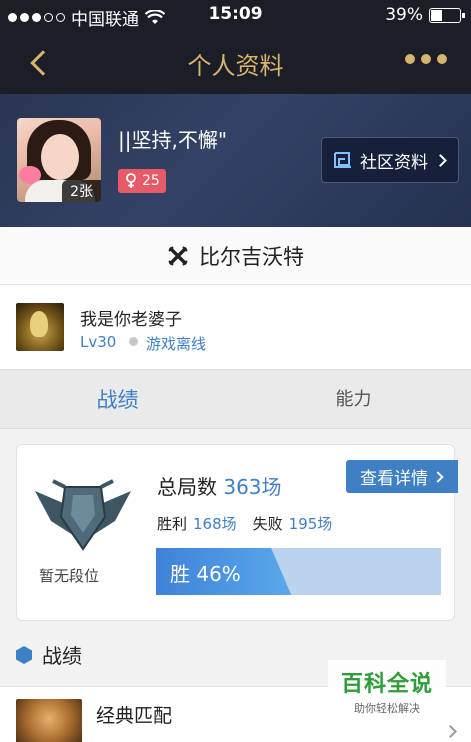 This screenshot has height=742, width=471. What do you see at coordinates (353, 400) in the screenshot?
I see `tab-ability: 能力` at bounding box center [353, 400].